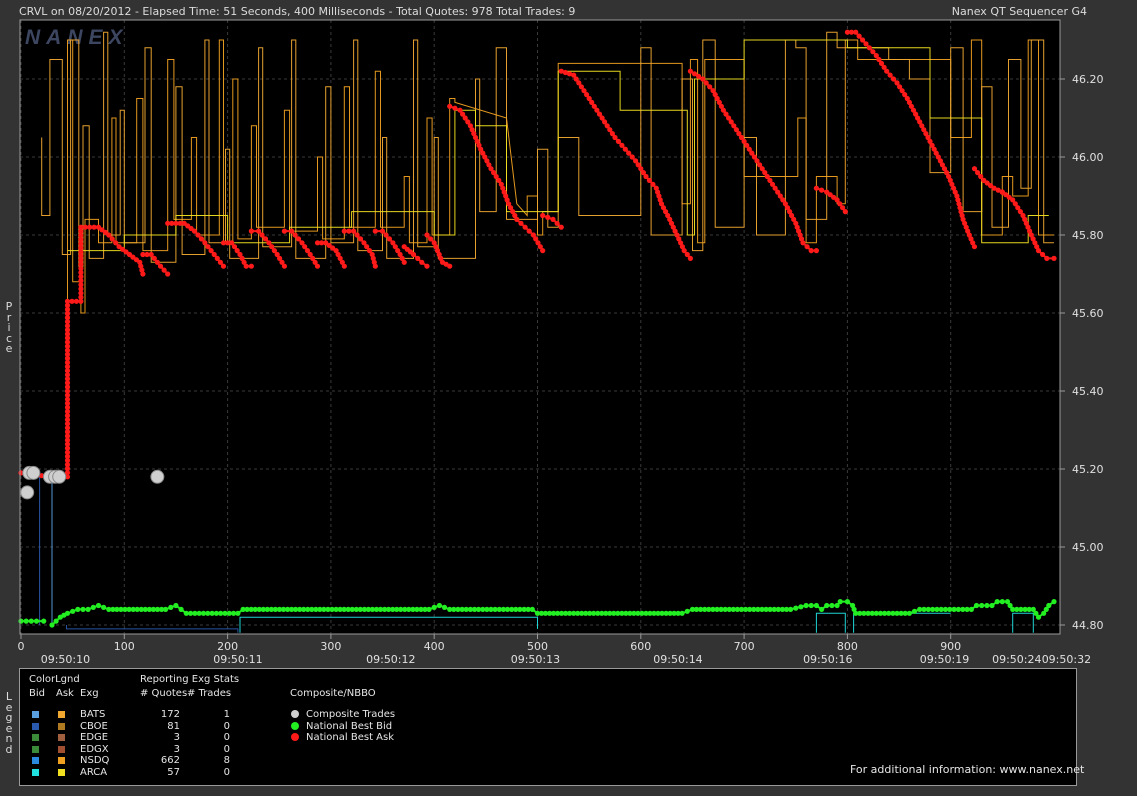  I want to click on legend-quotes-cell: 172, so click(170, 714).